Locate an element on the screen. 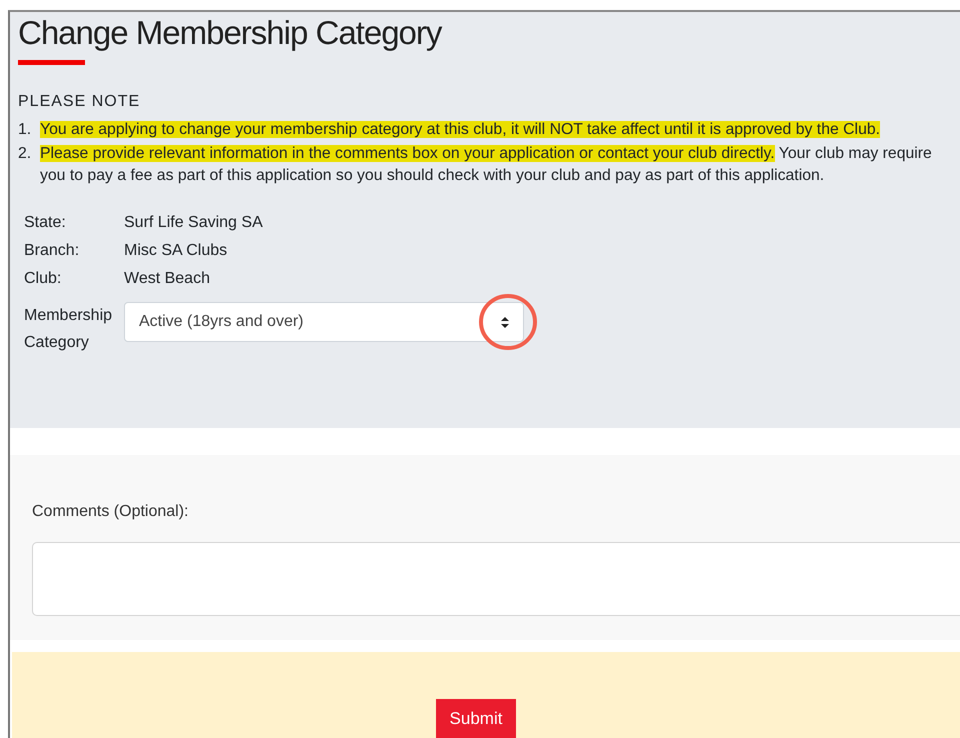 This screenshot has width=960, height=738. note-text: Please provide relevant information in the comments box on your application or contact your club directly. Your club may require you to pay a fee as part of this application so you should check with your club and pay as part of this application. is located at coordinates (486, 165).